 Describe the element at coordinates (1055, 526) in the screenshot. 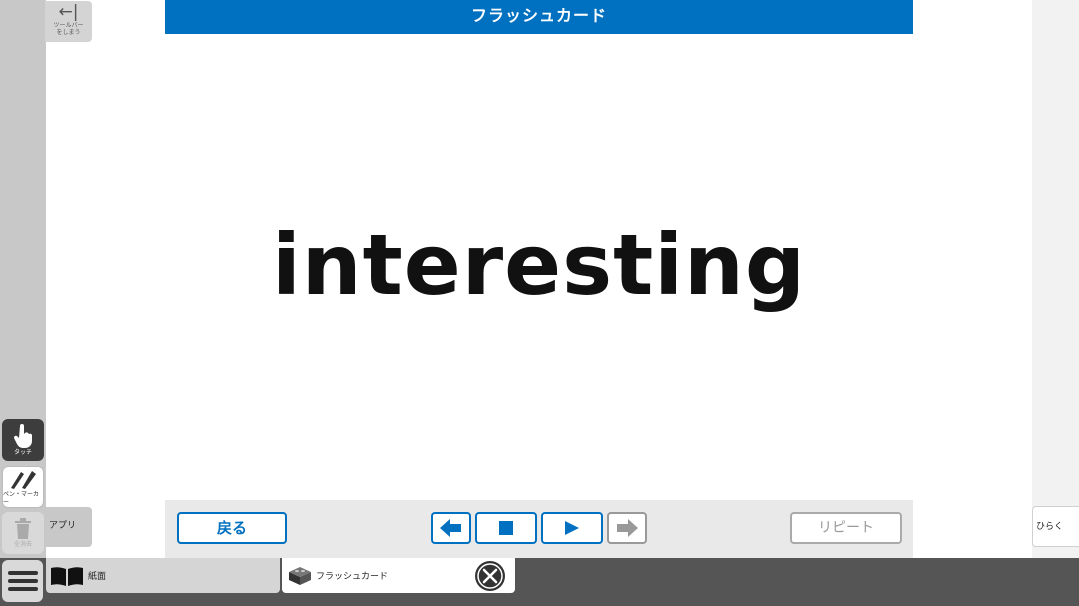

I see `open-panel-tab: ひらく` at that location.